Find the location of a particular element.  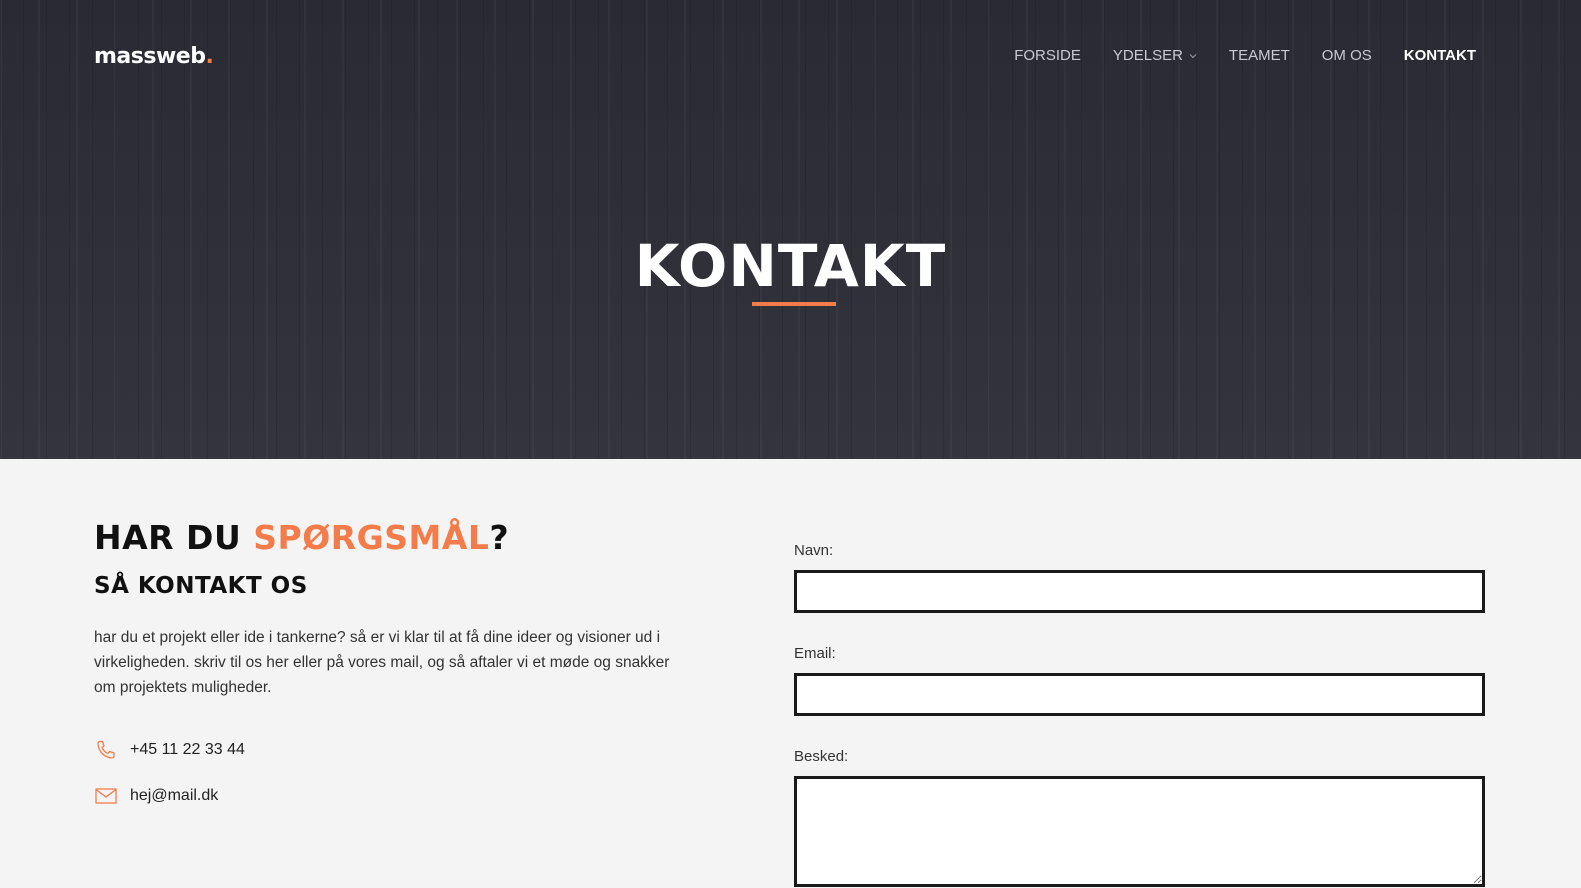

main-nav: FORSIDE YDELSER TEAMET OM OS KONTAKT is located at coordinates (1229, 55).